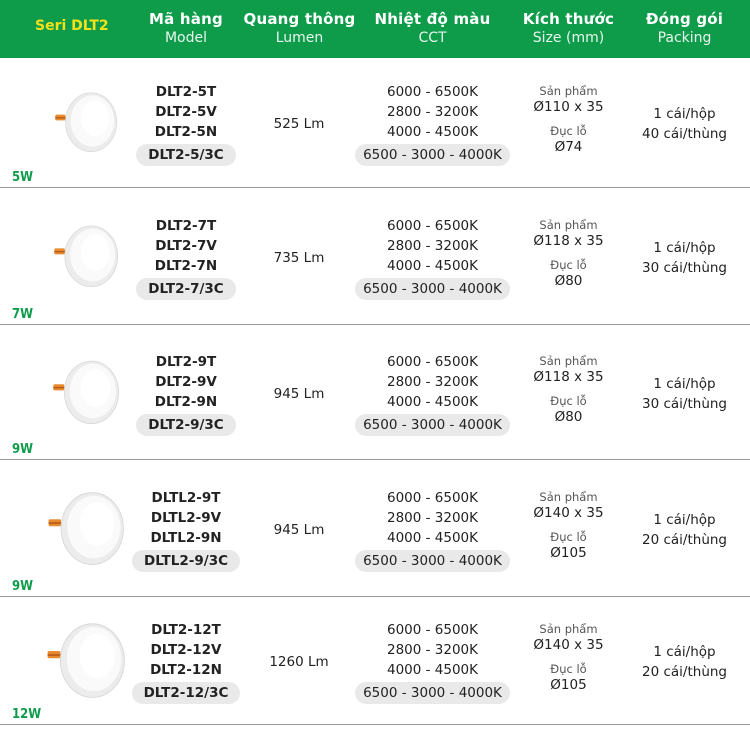 This screenshot has width=750, height=731. Describe the element at coordinates (23, 586) in the screenshot. I see `wattage-label: 9W` at that location.